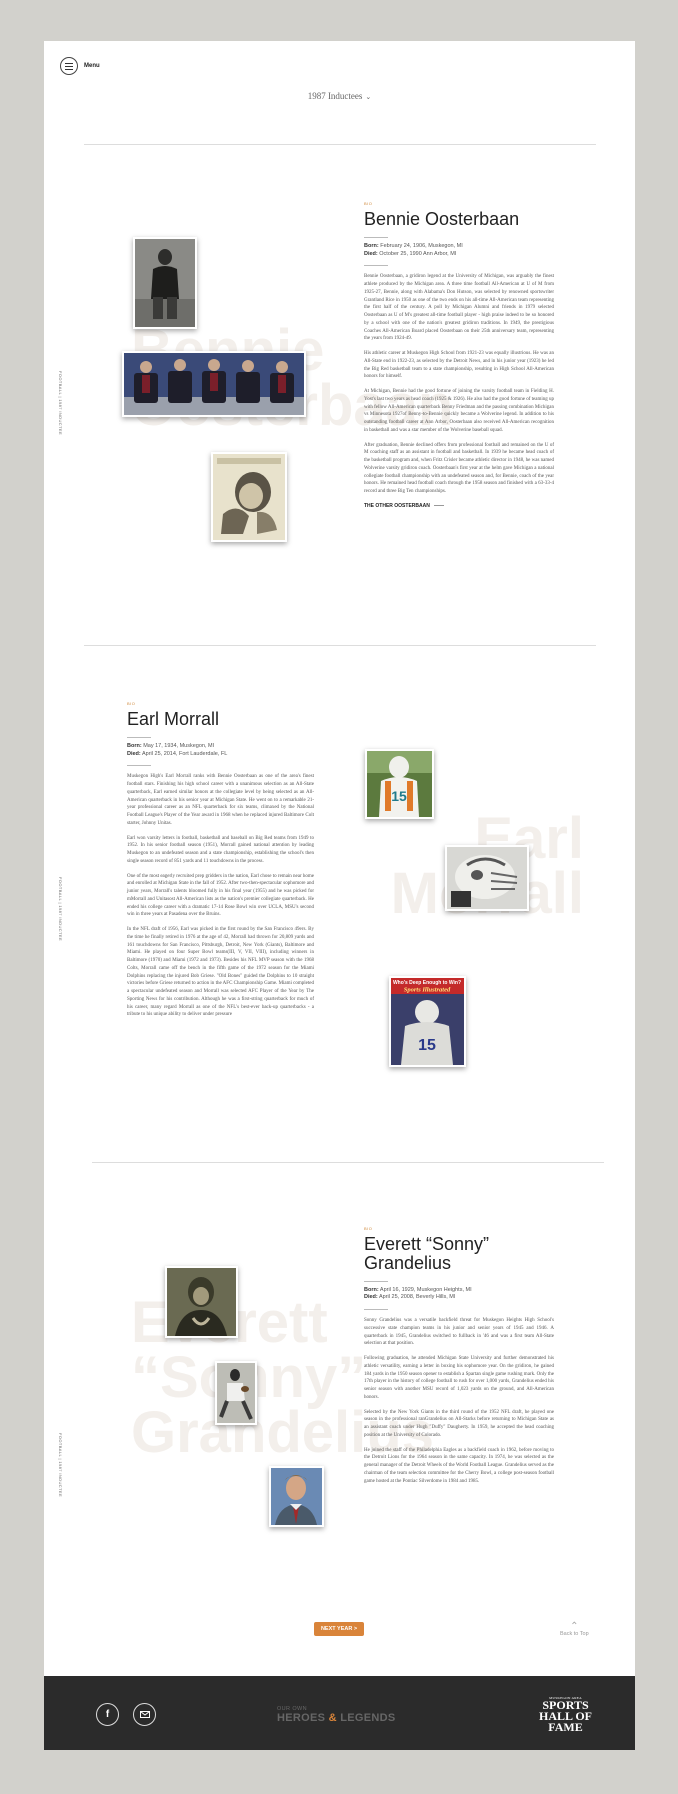 This screenshot has width=678, height=1794. What do you see at coordinates (249, 497) in the screenshot?
I see `photo-oosterbaan-illustration` at bounding box center [249, 497].